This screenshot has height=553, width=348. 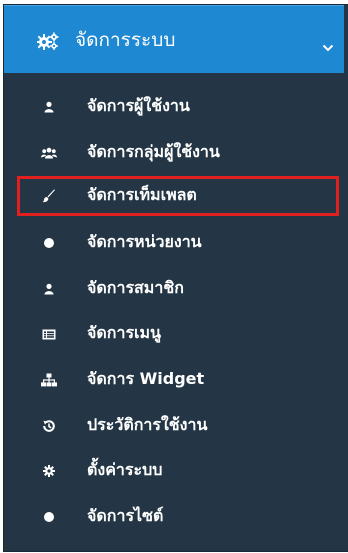 What do you see at coordinates (138, 105) in the screenshot?
I see `sidebar-item-label: จัดการผู้ใช้งาน` at bounding box center [138, 105].